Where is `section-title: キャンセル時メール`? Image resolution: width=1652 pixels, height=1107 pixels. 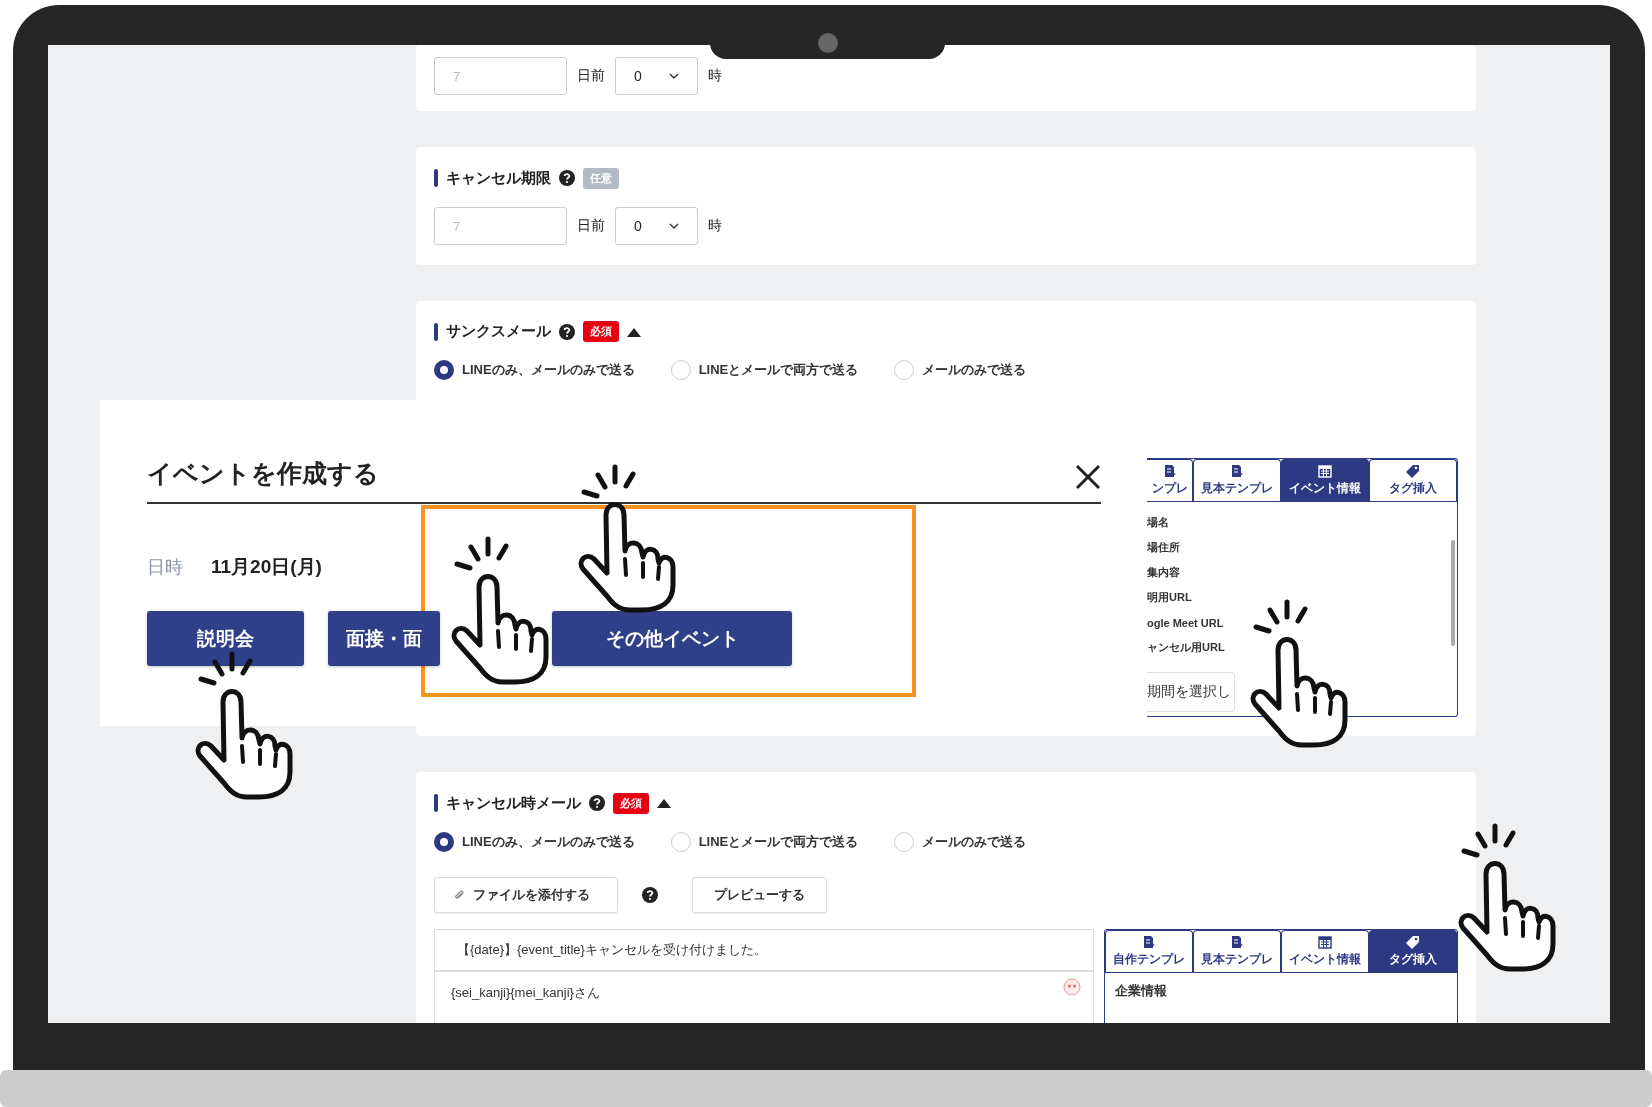
section-title: キャンセル時メール is located at coordinates (513, 803).